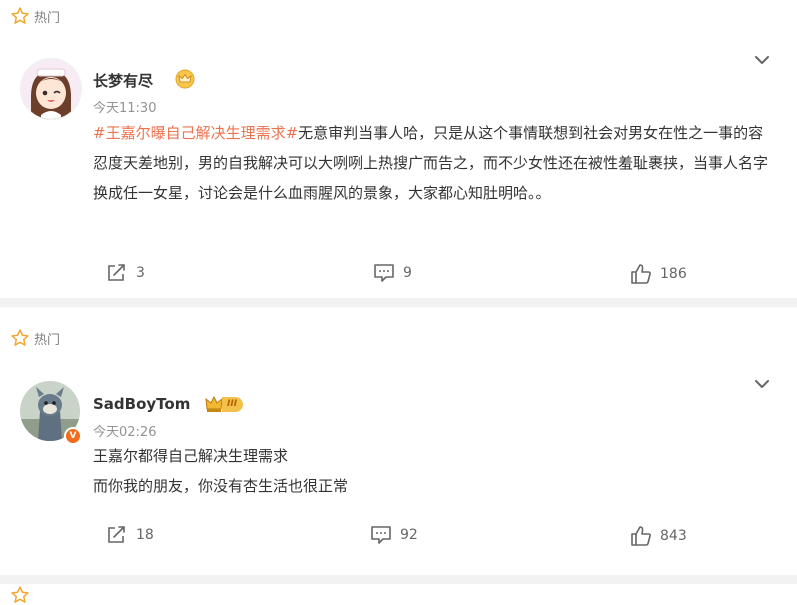 Image resolution: width=797 pixels, height=605 pixels. I want to click on username: SadBoyTom, so click(141, 404).